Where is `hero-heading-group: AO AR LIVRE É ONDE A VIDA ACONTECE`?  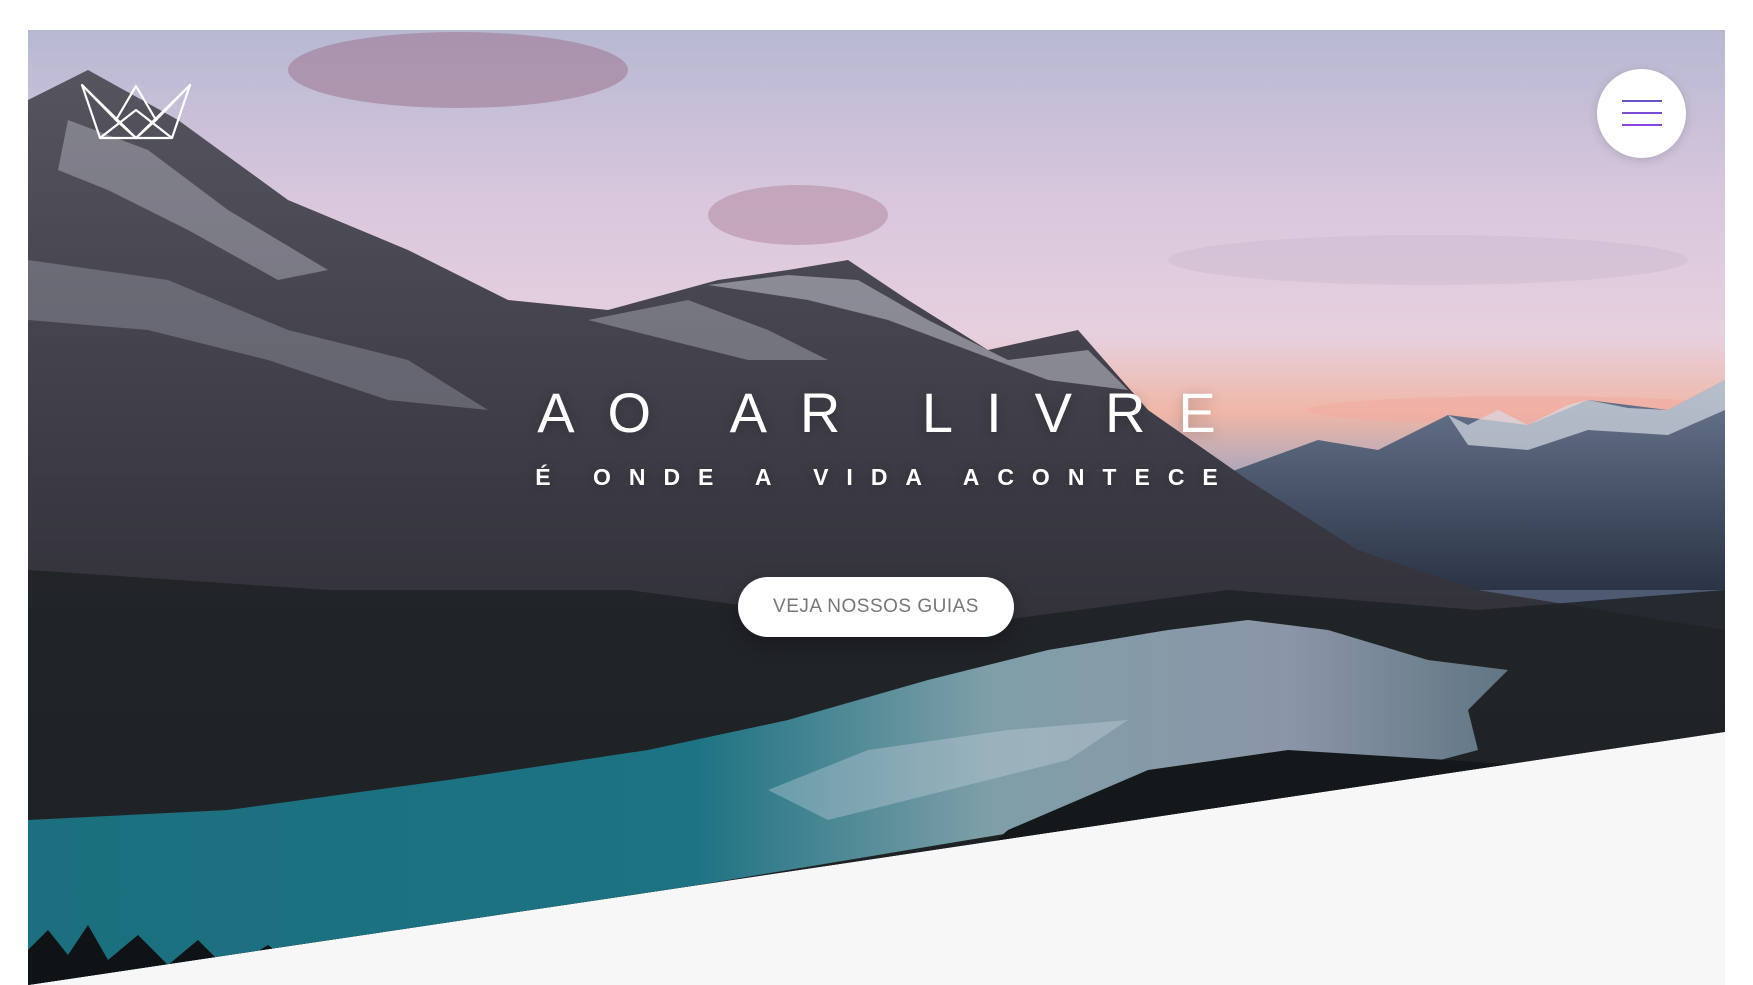 hero-heading-group: AO AR LIVRE É ONDE A VIDA ACONTECE is located at coordinates (876, 435).